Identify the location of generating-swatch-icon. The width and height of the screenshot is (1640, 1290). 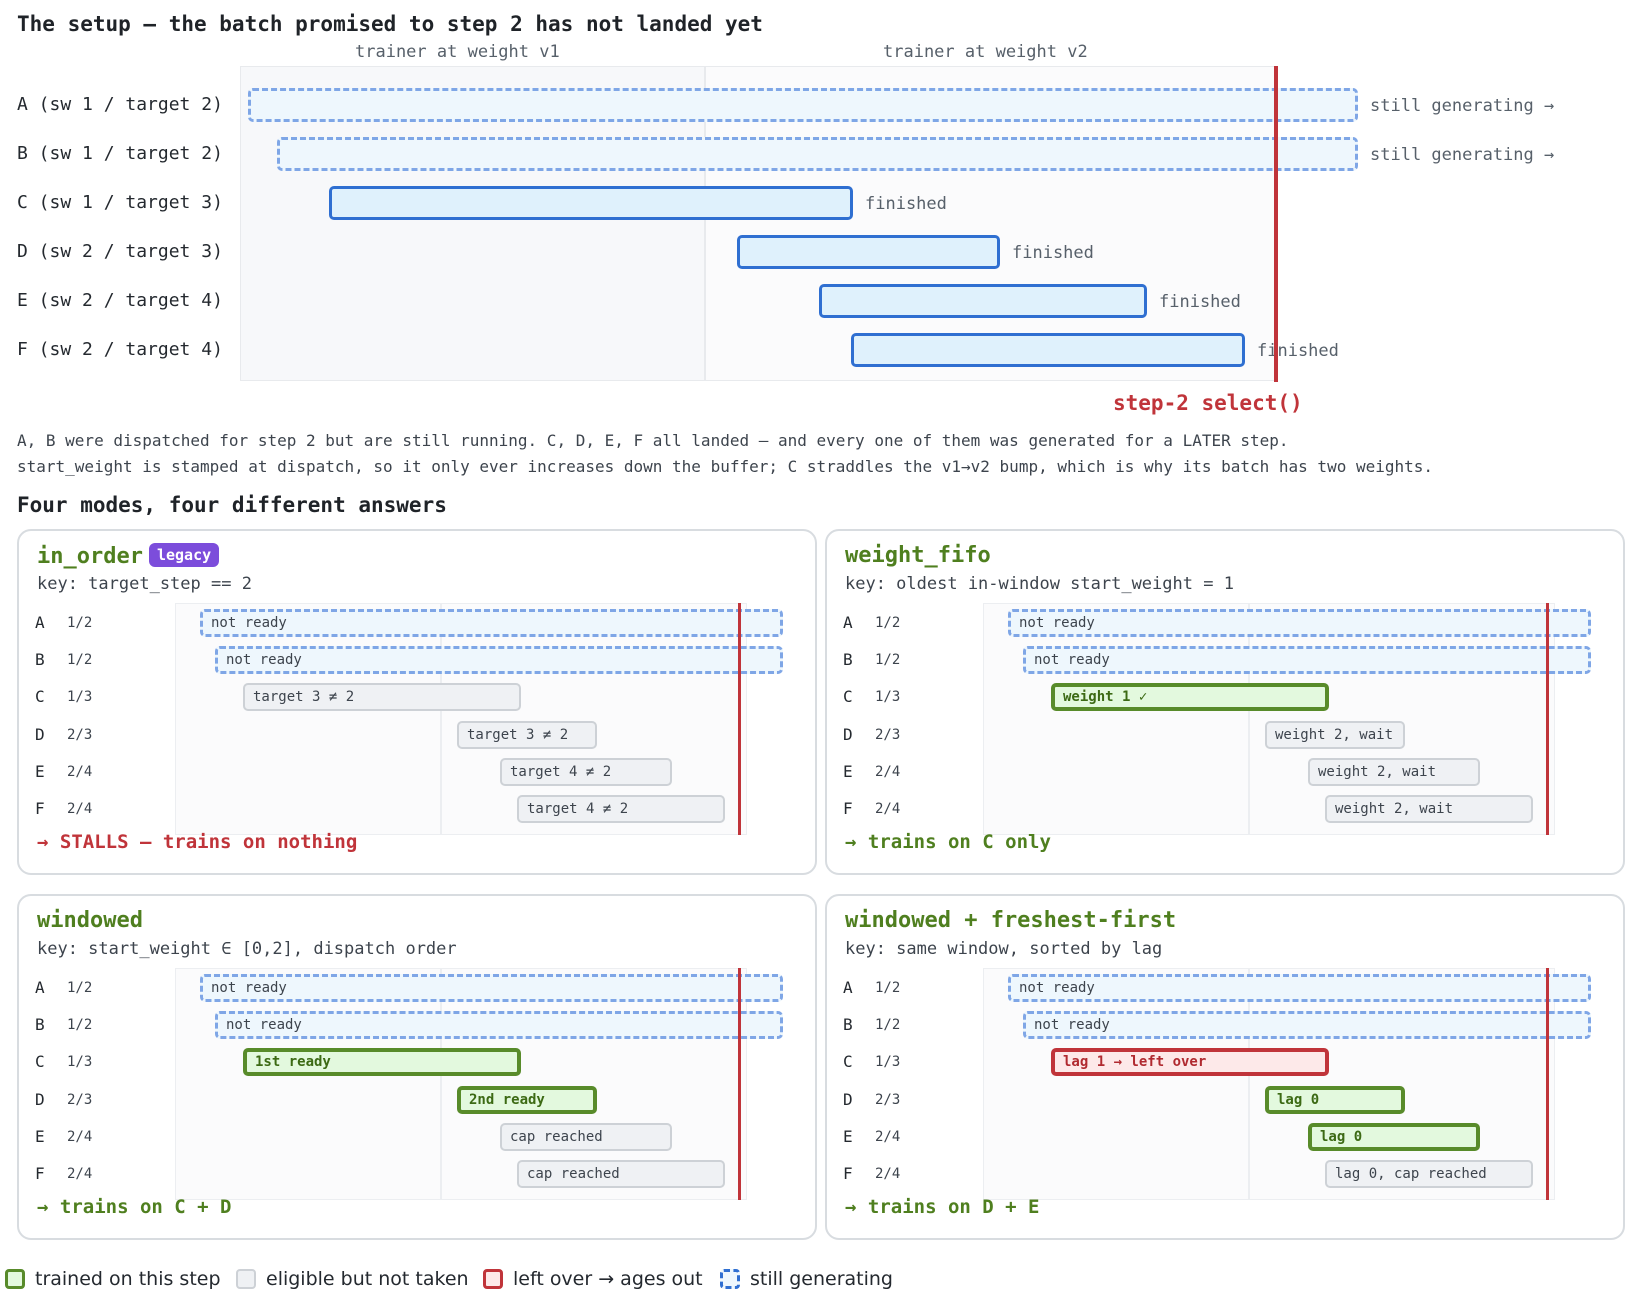
(730, 1279).